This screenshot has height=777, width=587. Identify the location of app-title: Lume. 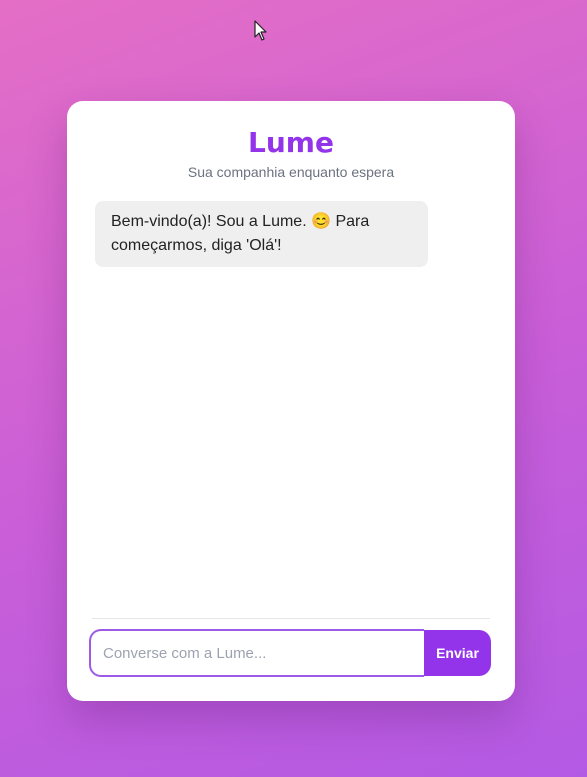
(291, 142).